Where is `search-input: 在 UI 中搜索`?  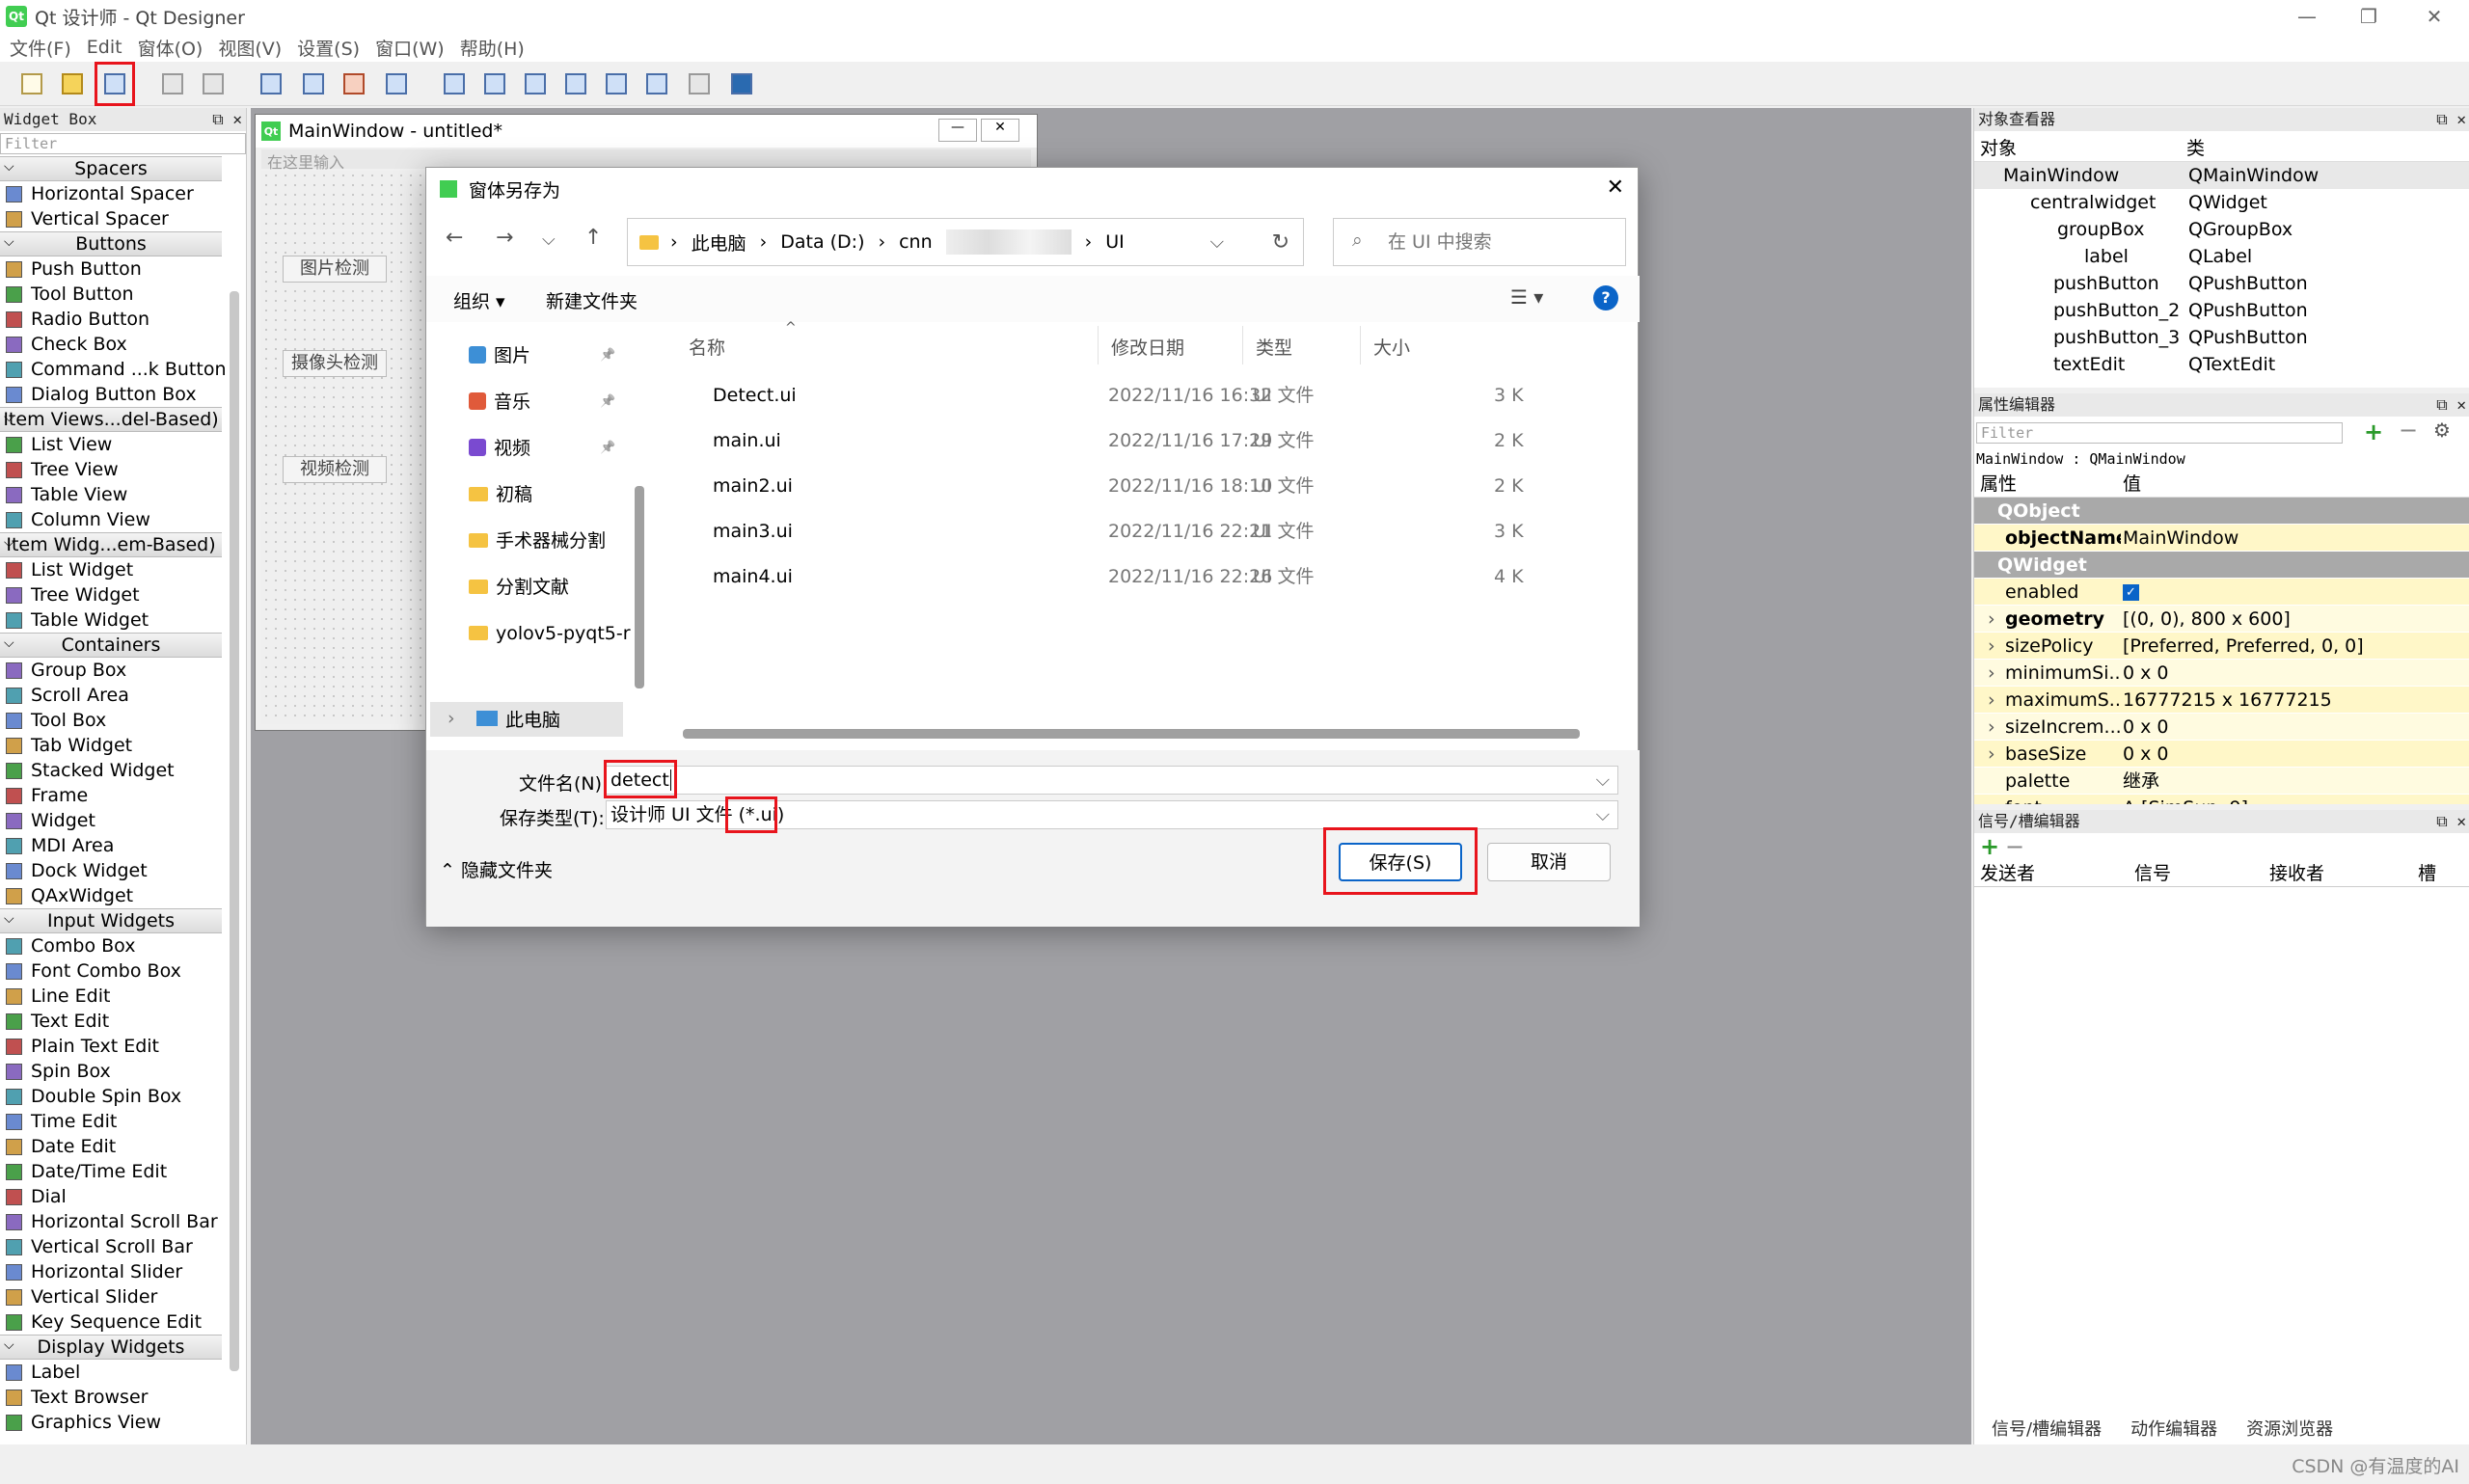 search-input: 在 UI 中搜索 is located at coordinates (1480, 242).